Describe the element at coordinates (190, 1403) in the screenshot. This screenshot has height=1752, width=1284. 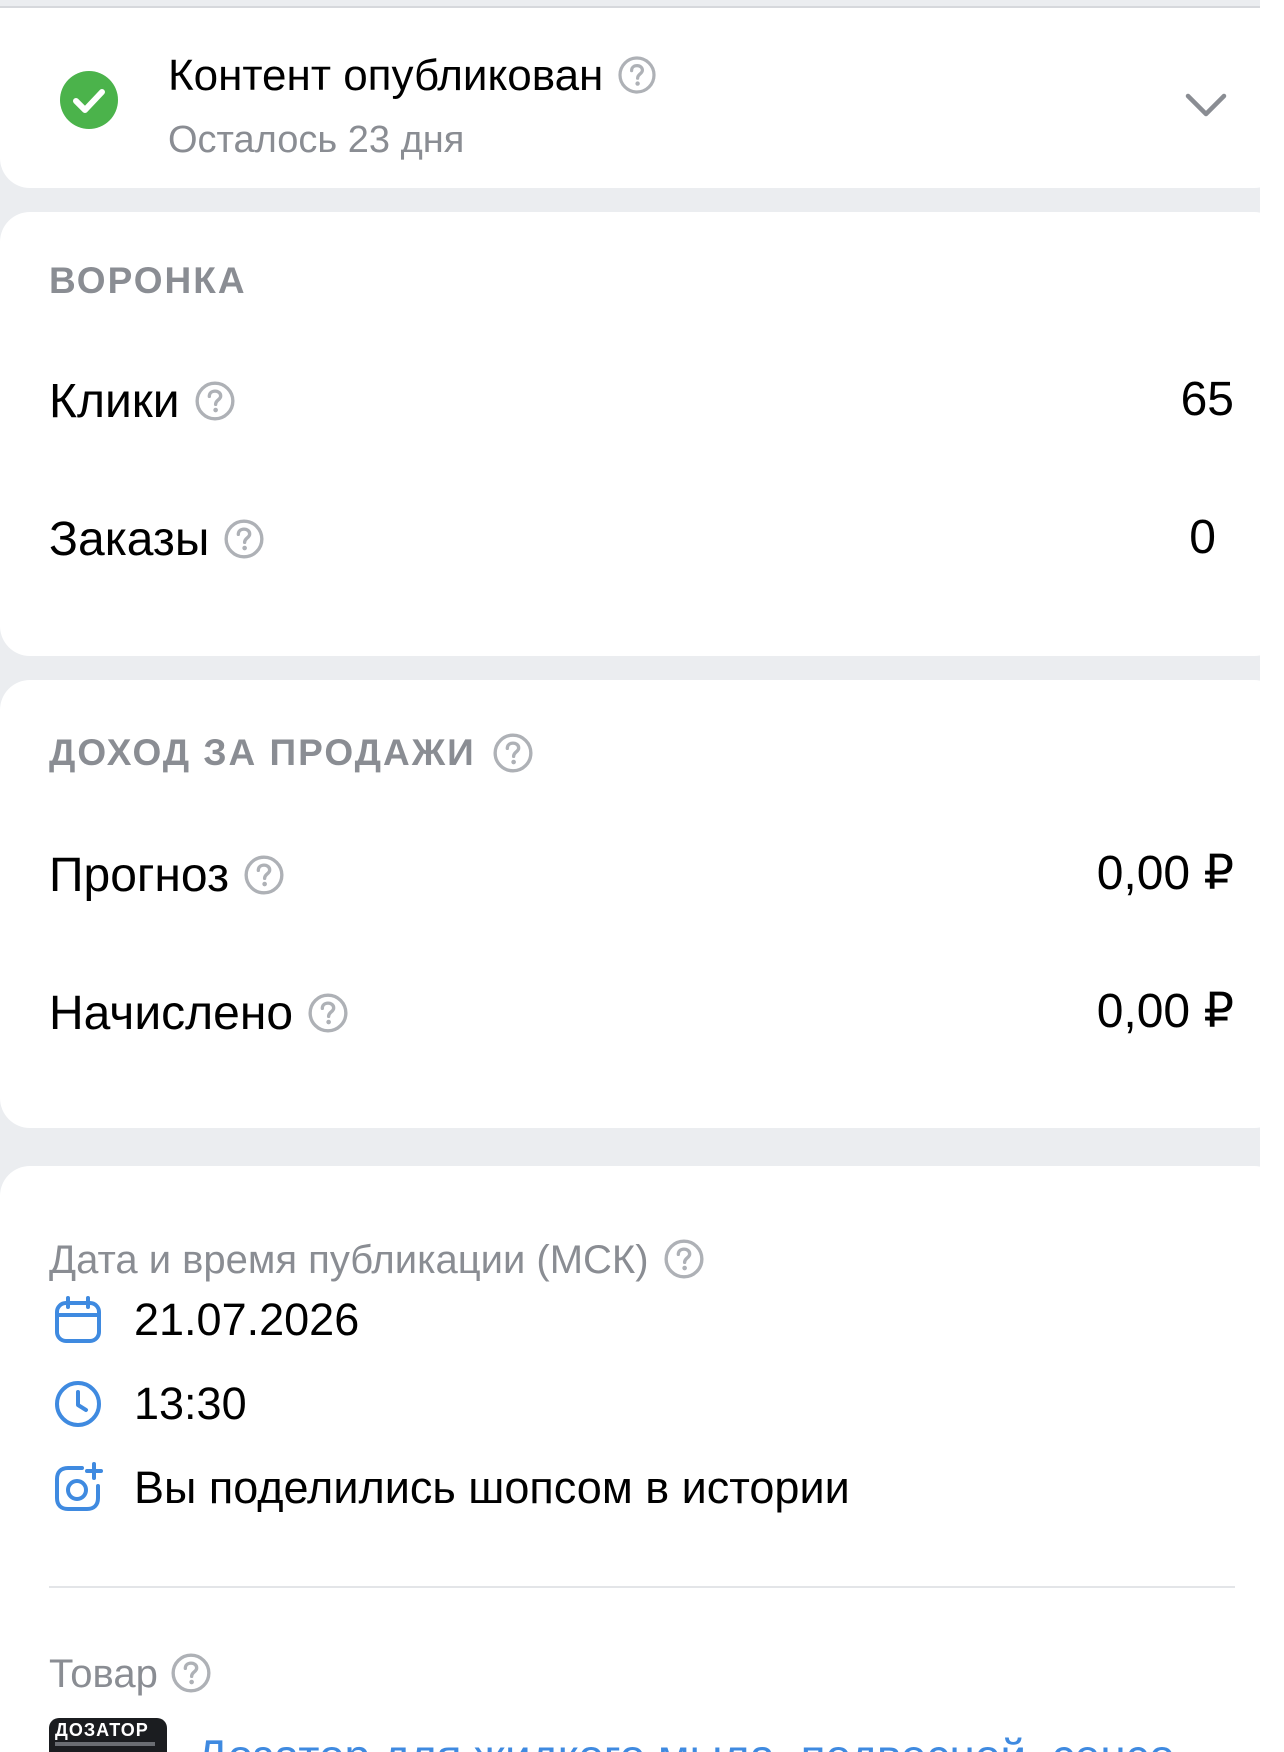
I see `publication-time: 13:30` at that location.